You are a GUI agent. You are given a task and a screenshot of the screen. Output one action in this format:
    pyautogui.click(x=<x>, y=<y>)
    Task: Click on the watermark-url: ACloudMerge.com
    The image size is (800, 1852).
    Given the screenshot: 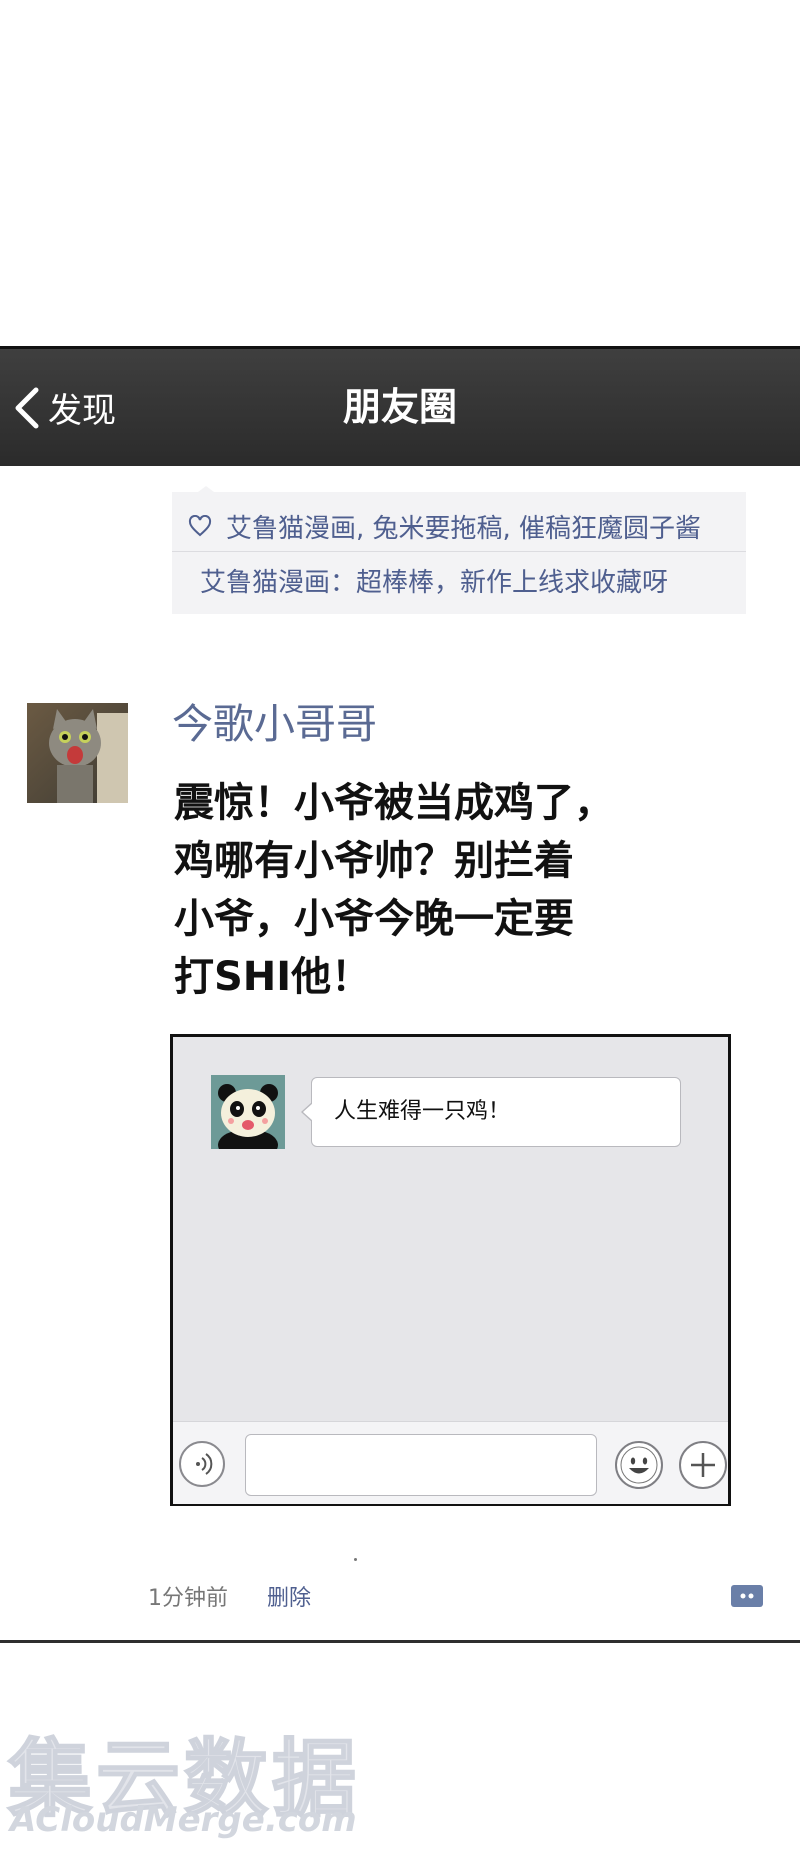 What is the action you would take?
    pyautogui.click(x=183, y=1820)
    